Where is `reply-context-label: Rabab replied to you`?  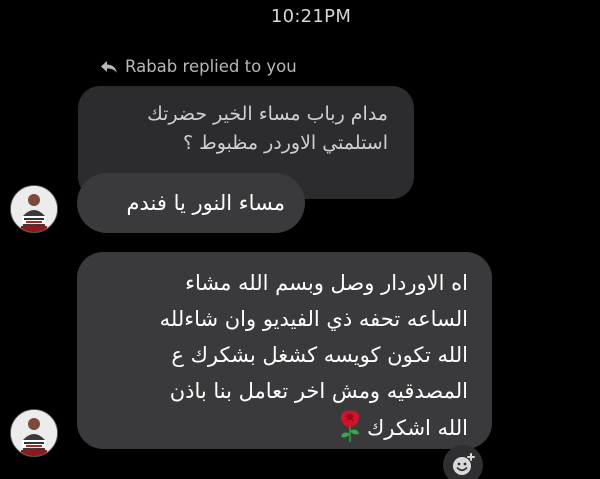
reply-context-label: Rabab replied to you is located at coordinates (198, 66).